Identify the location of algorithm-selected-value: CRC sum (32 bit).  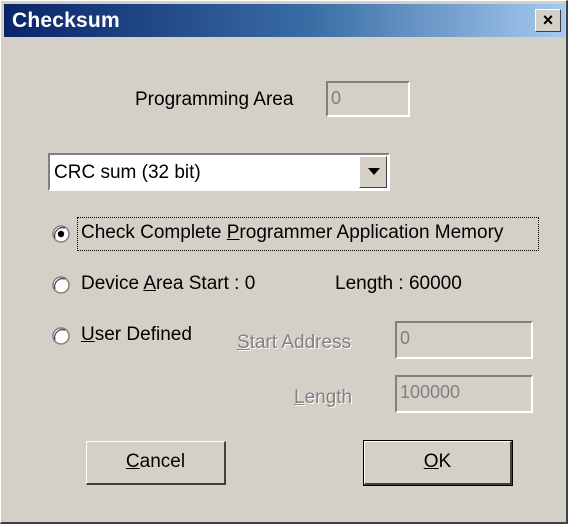
(127, 172).